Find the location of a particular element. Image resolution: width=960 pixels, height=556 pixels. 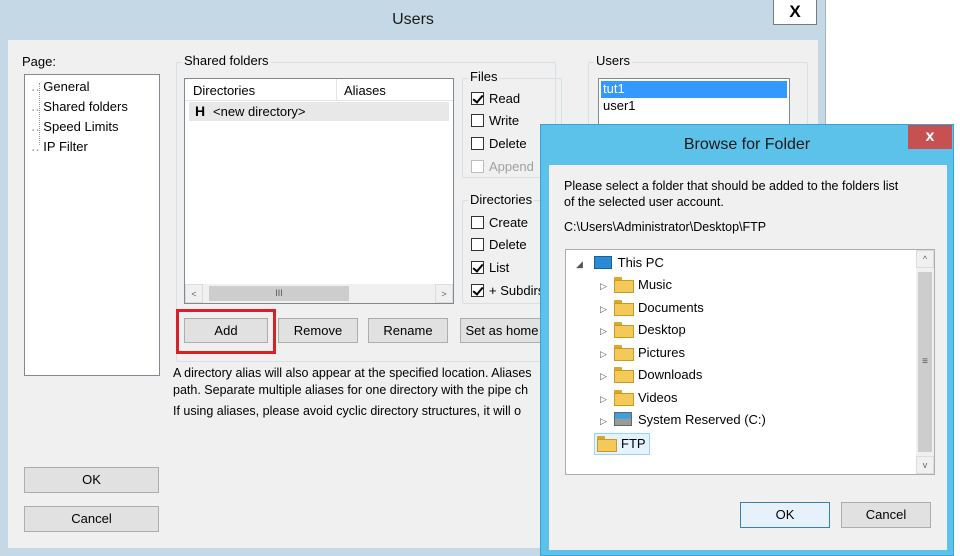

remove-button: Remove is located at coordinates (318, 330).